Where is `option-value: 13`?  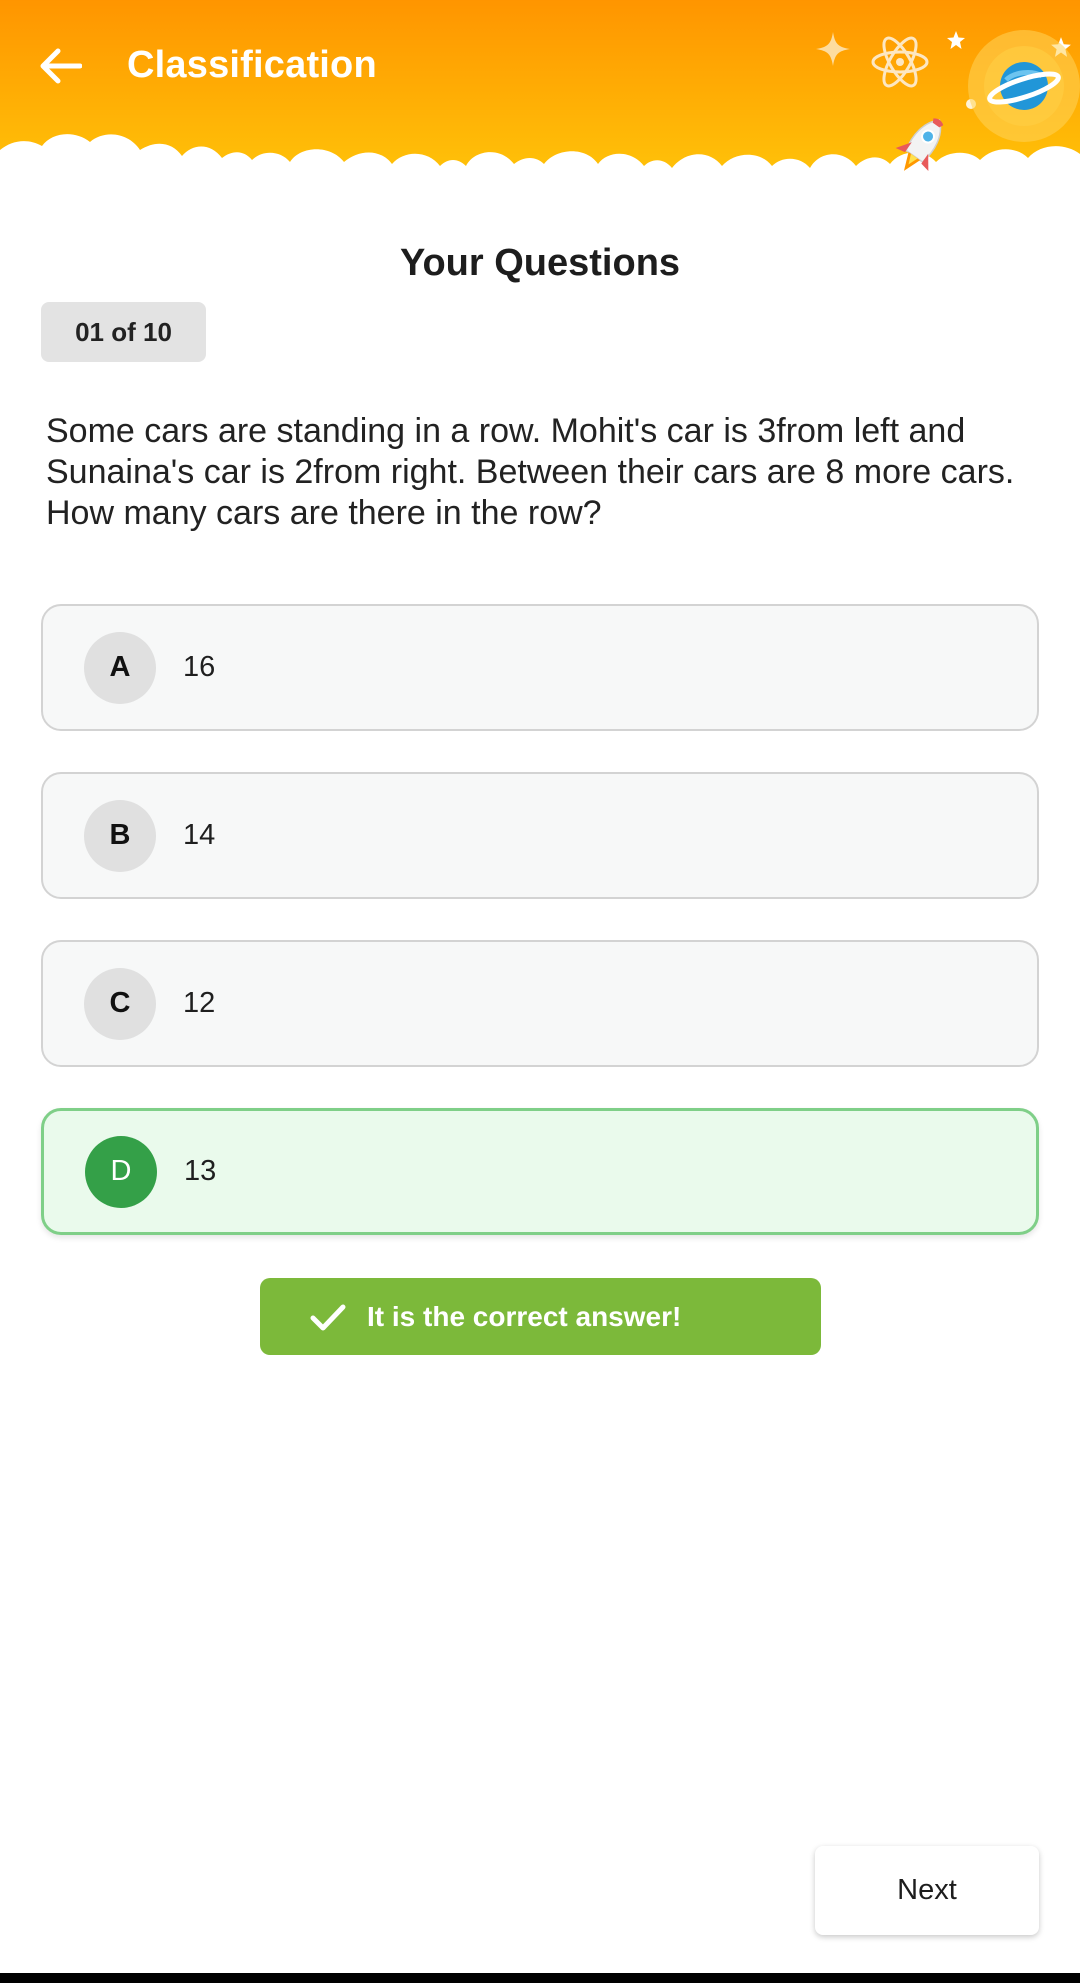
option-value: 13 is located at coordinates (200, 1171).